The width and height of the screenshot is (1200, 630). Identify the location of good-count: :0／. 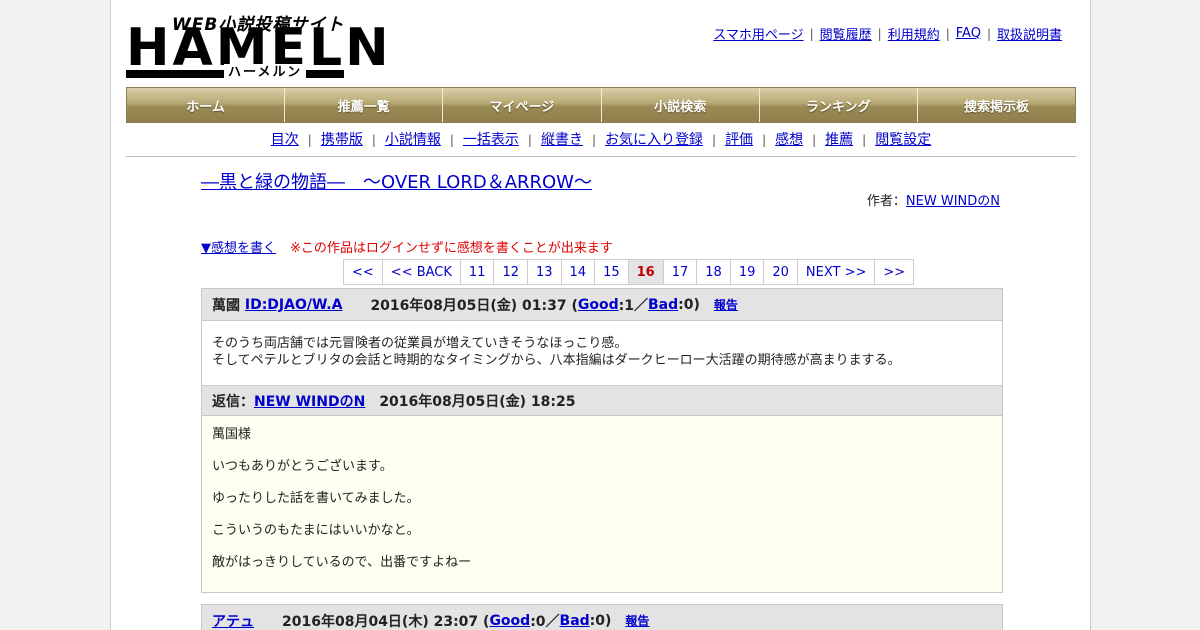
(545, 621).